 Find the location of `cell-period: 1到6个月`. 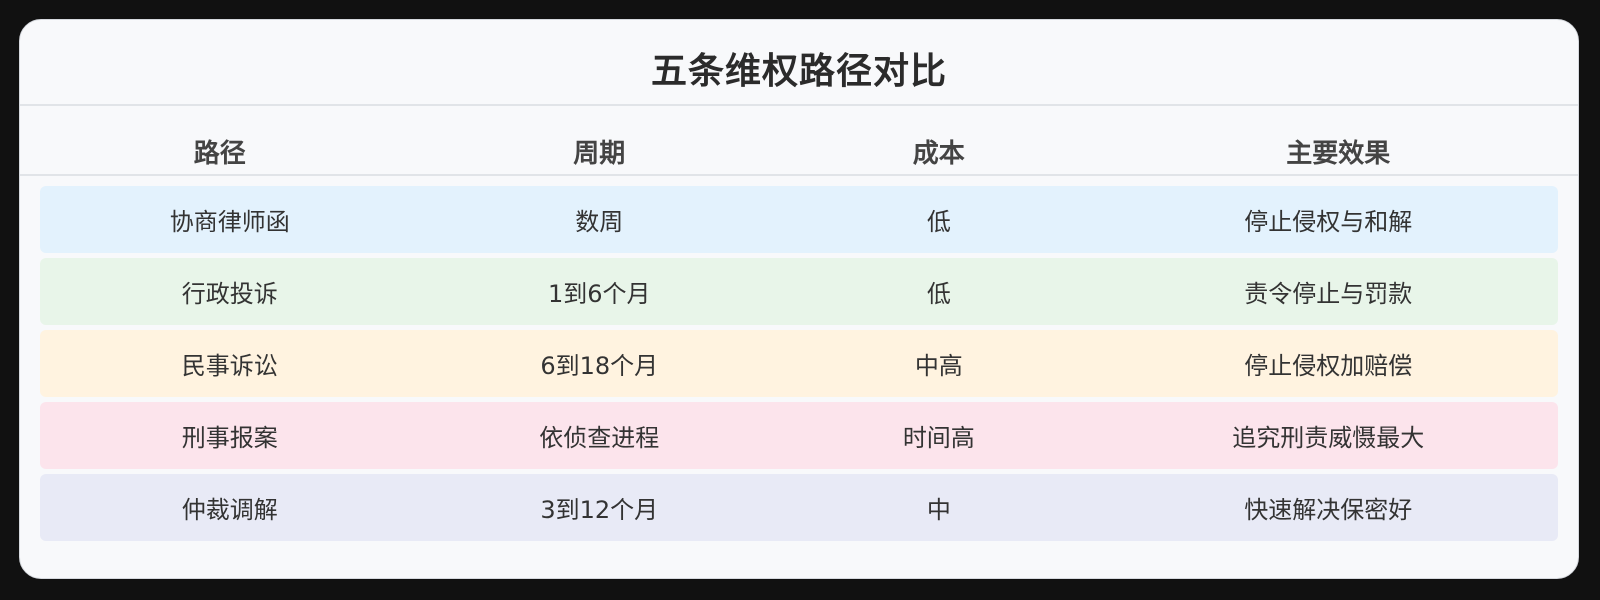

cell-period: 1到6个月 is located at coordinates (599, 294).